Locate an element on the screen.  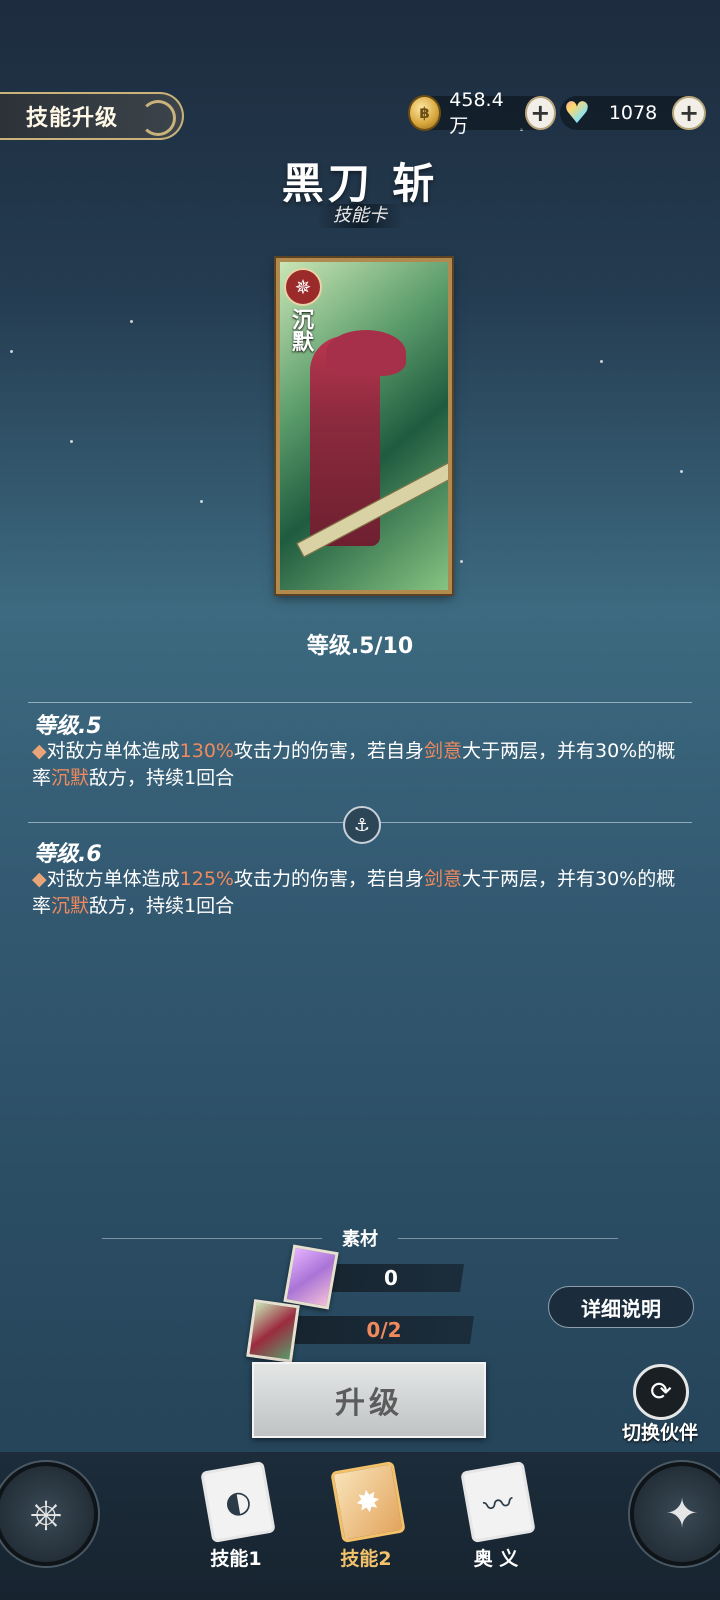
material-2-bar: 0/2 is located at coordinates (384, 1330).